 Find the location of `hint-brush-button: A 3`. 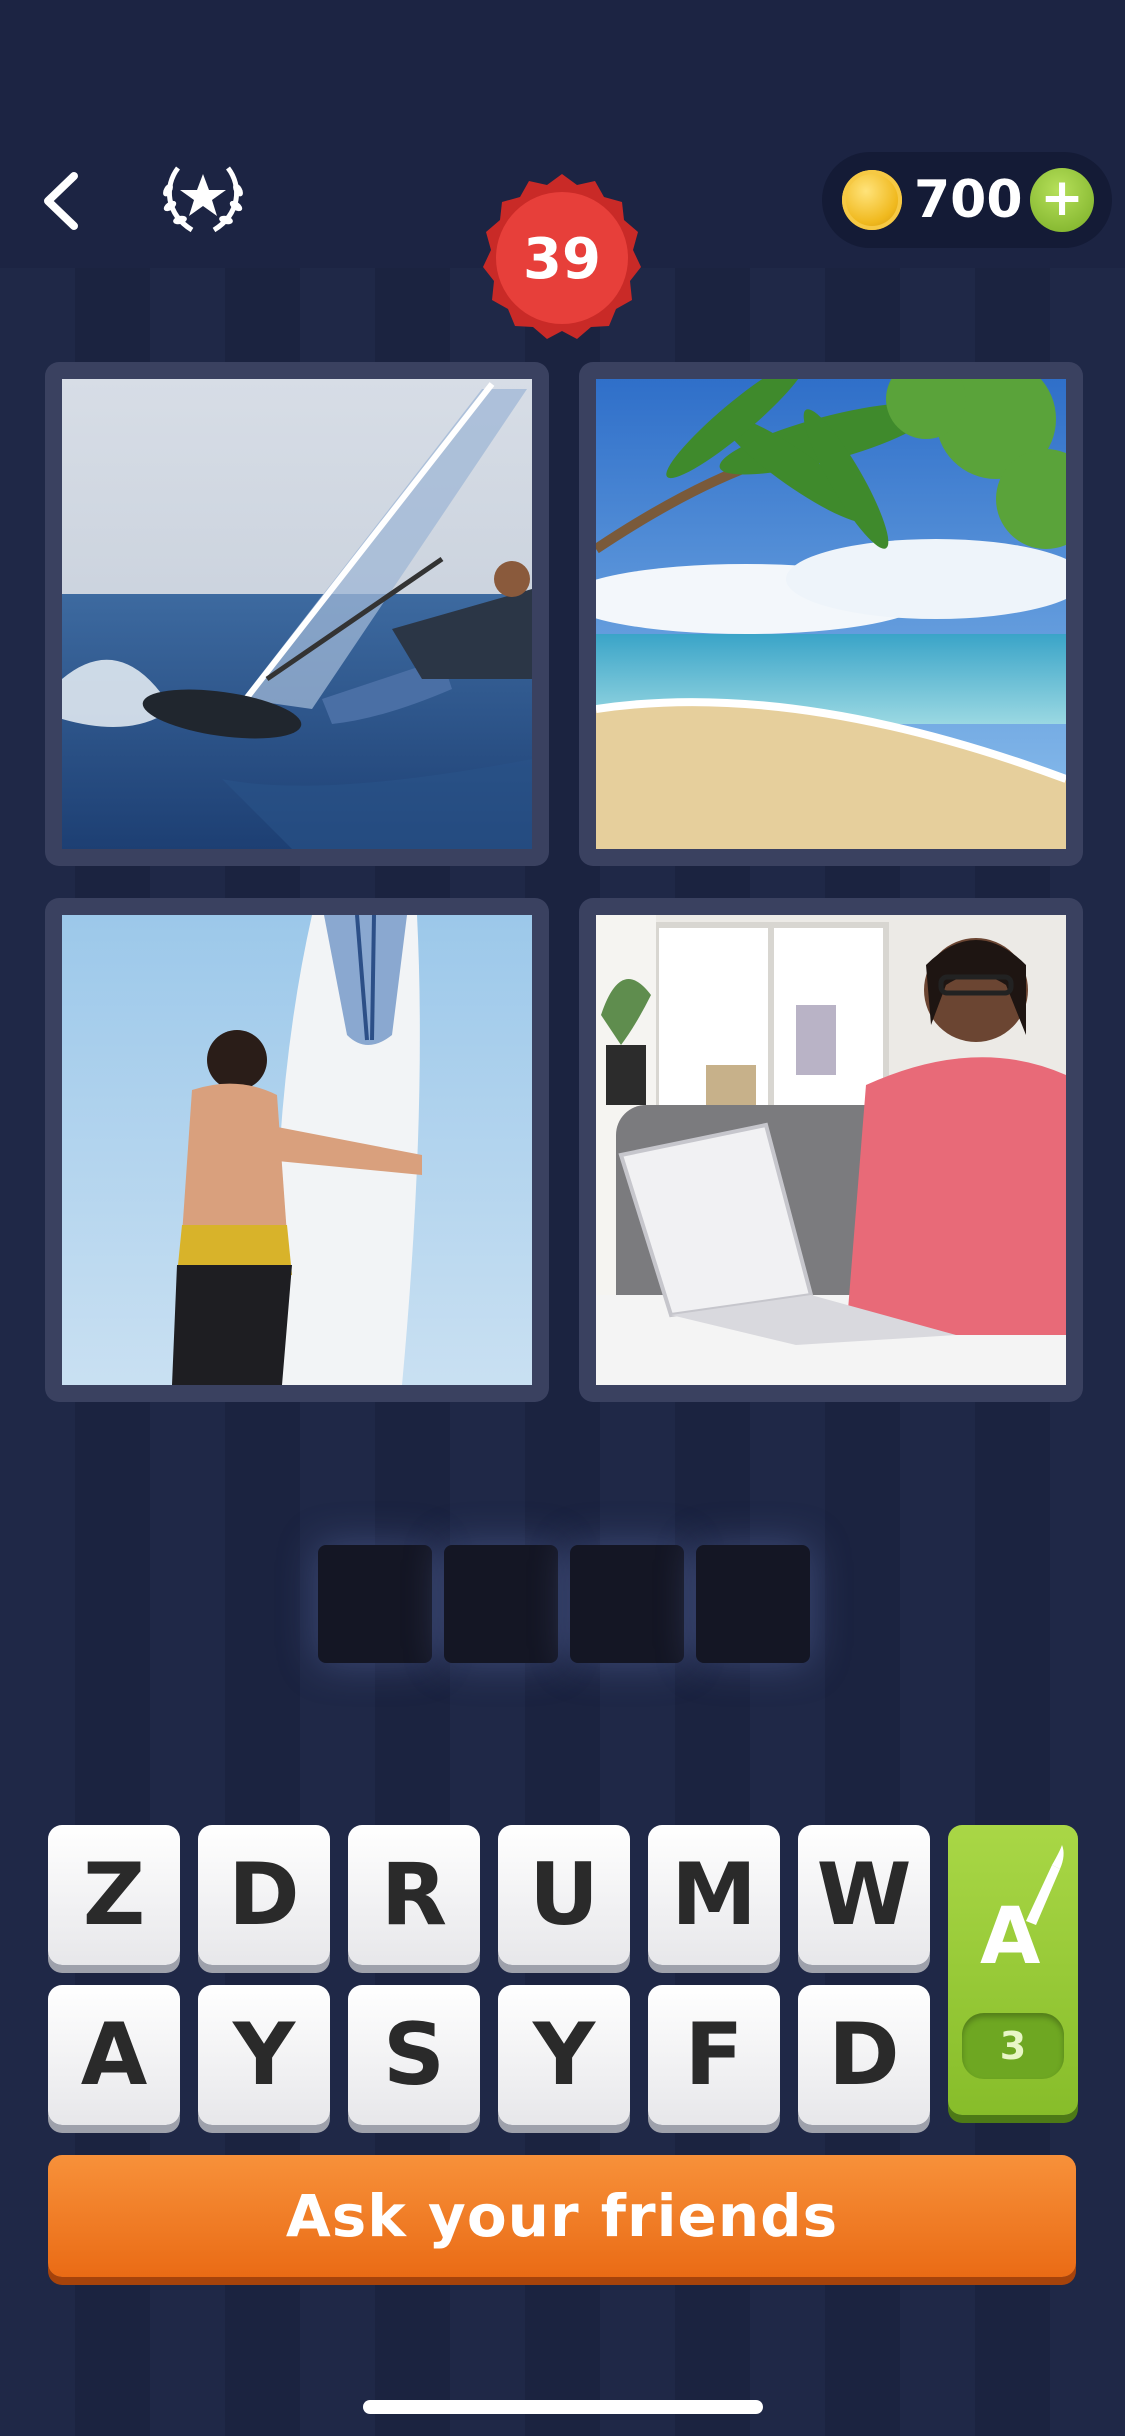

hint-brush-button: A 3 is located at coordinates (1013, 1970).